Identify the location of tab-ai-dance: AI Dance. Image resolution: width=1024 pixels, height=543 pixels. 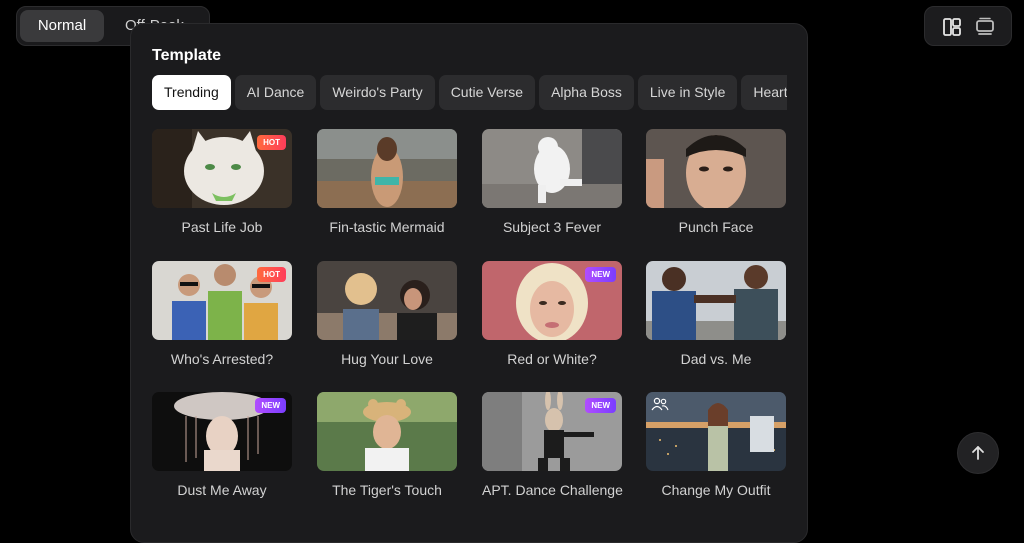
(275, 92).